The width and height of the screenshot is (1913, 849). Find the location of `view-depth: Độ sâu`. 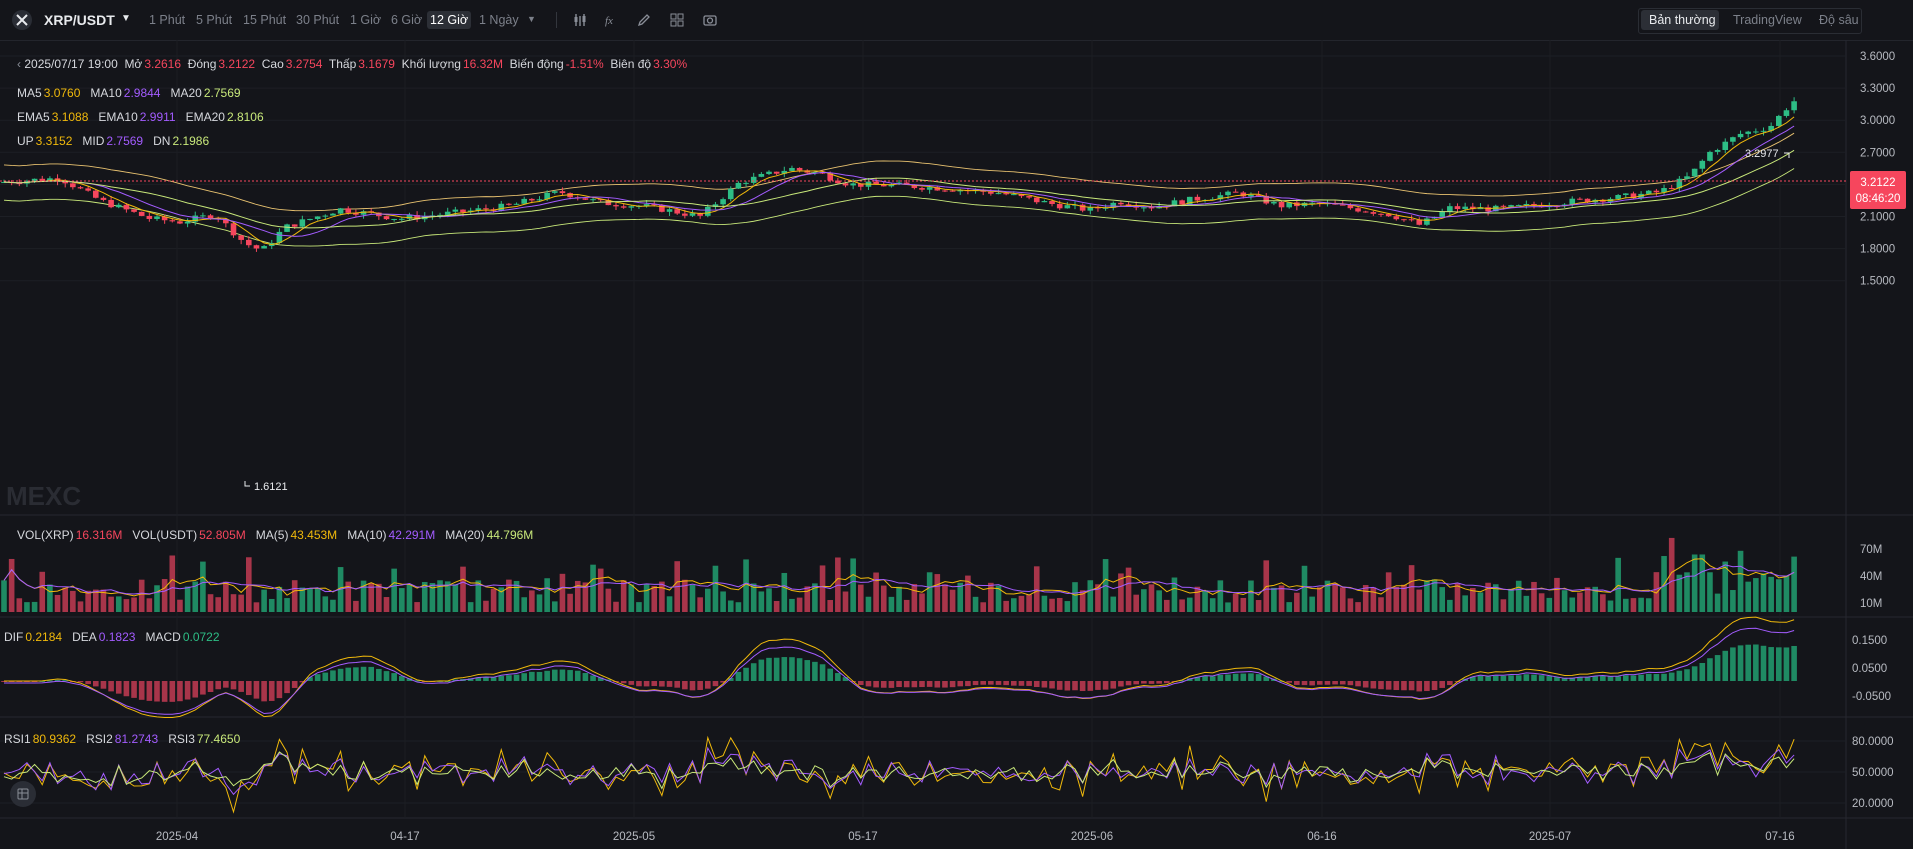

view-depth: Độ sâu is located at coordinates (1839, 20).